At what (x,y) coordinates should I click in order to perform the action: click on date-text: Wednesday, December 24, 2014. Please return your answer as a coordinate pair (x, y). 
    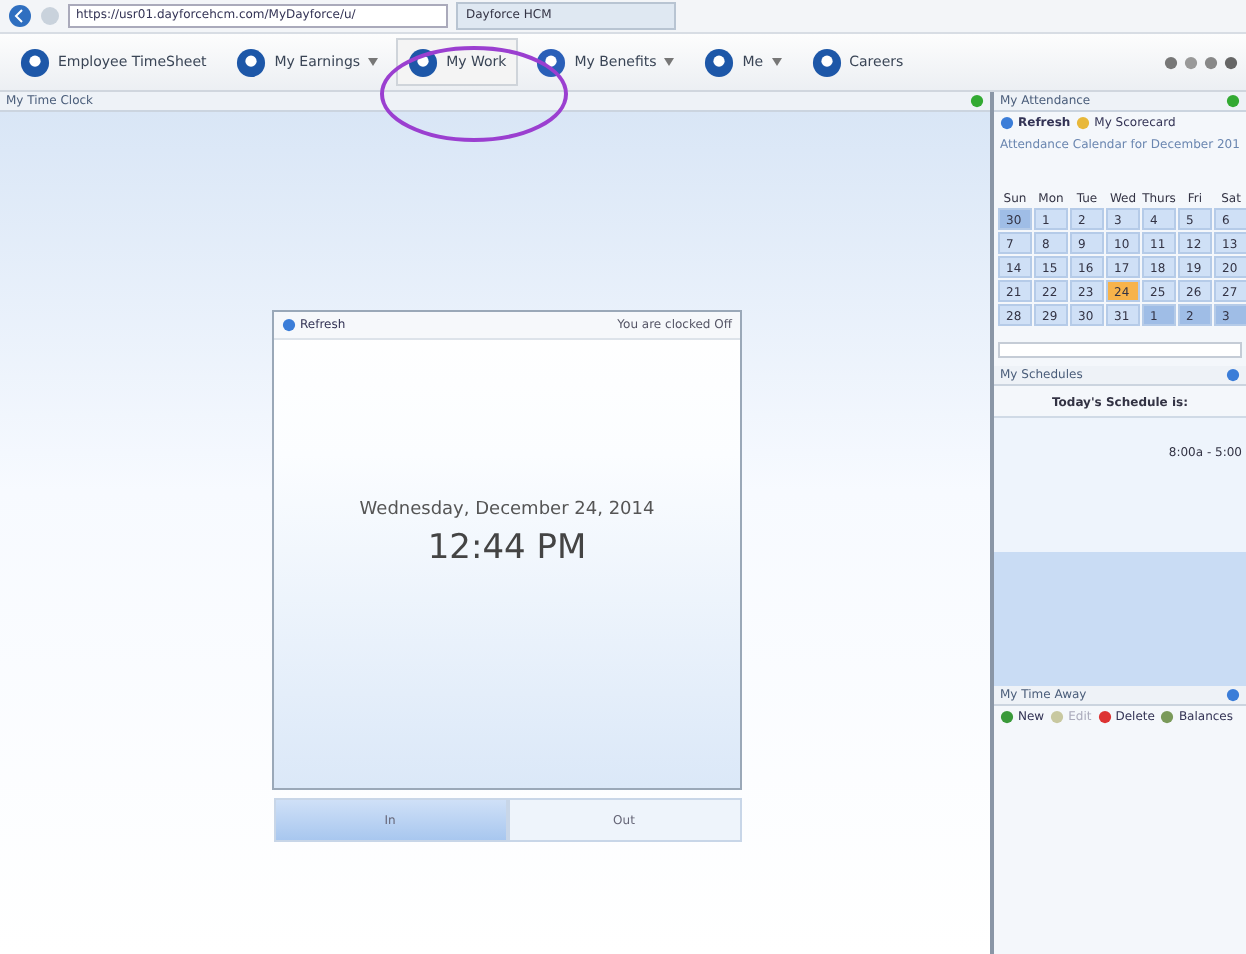
    Looking at the image, I should click on (507, 510).